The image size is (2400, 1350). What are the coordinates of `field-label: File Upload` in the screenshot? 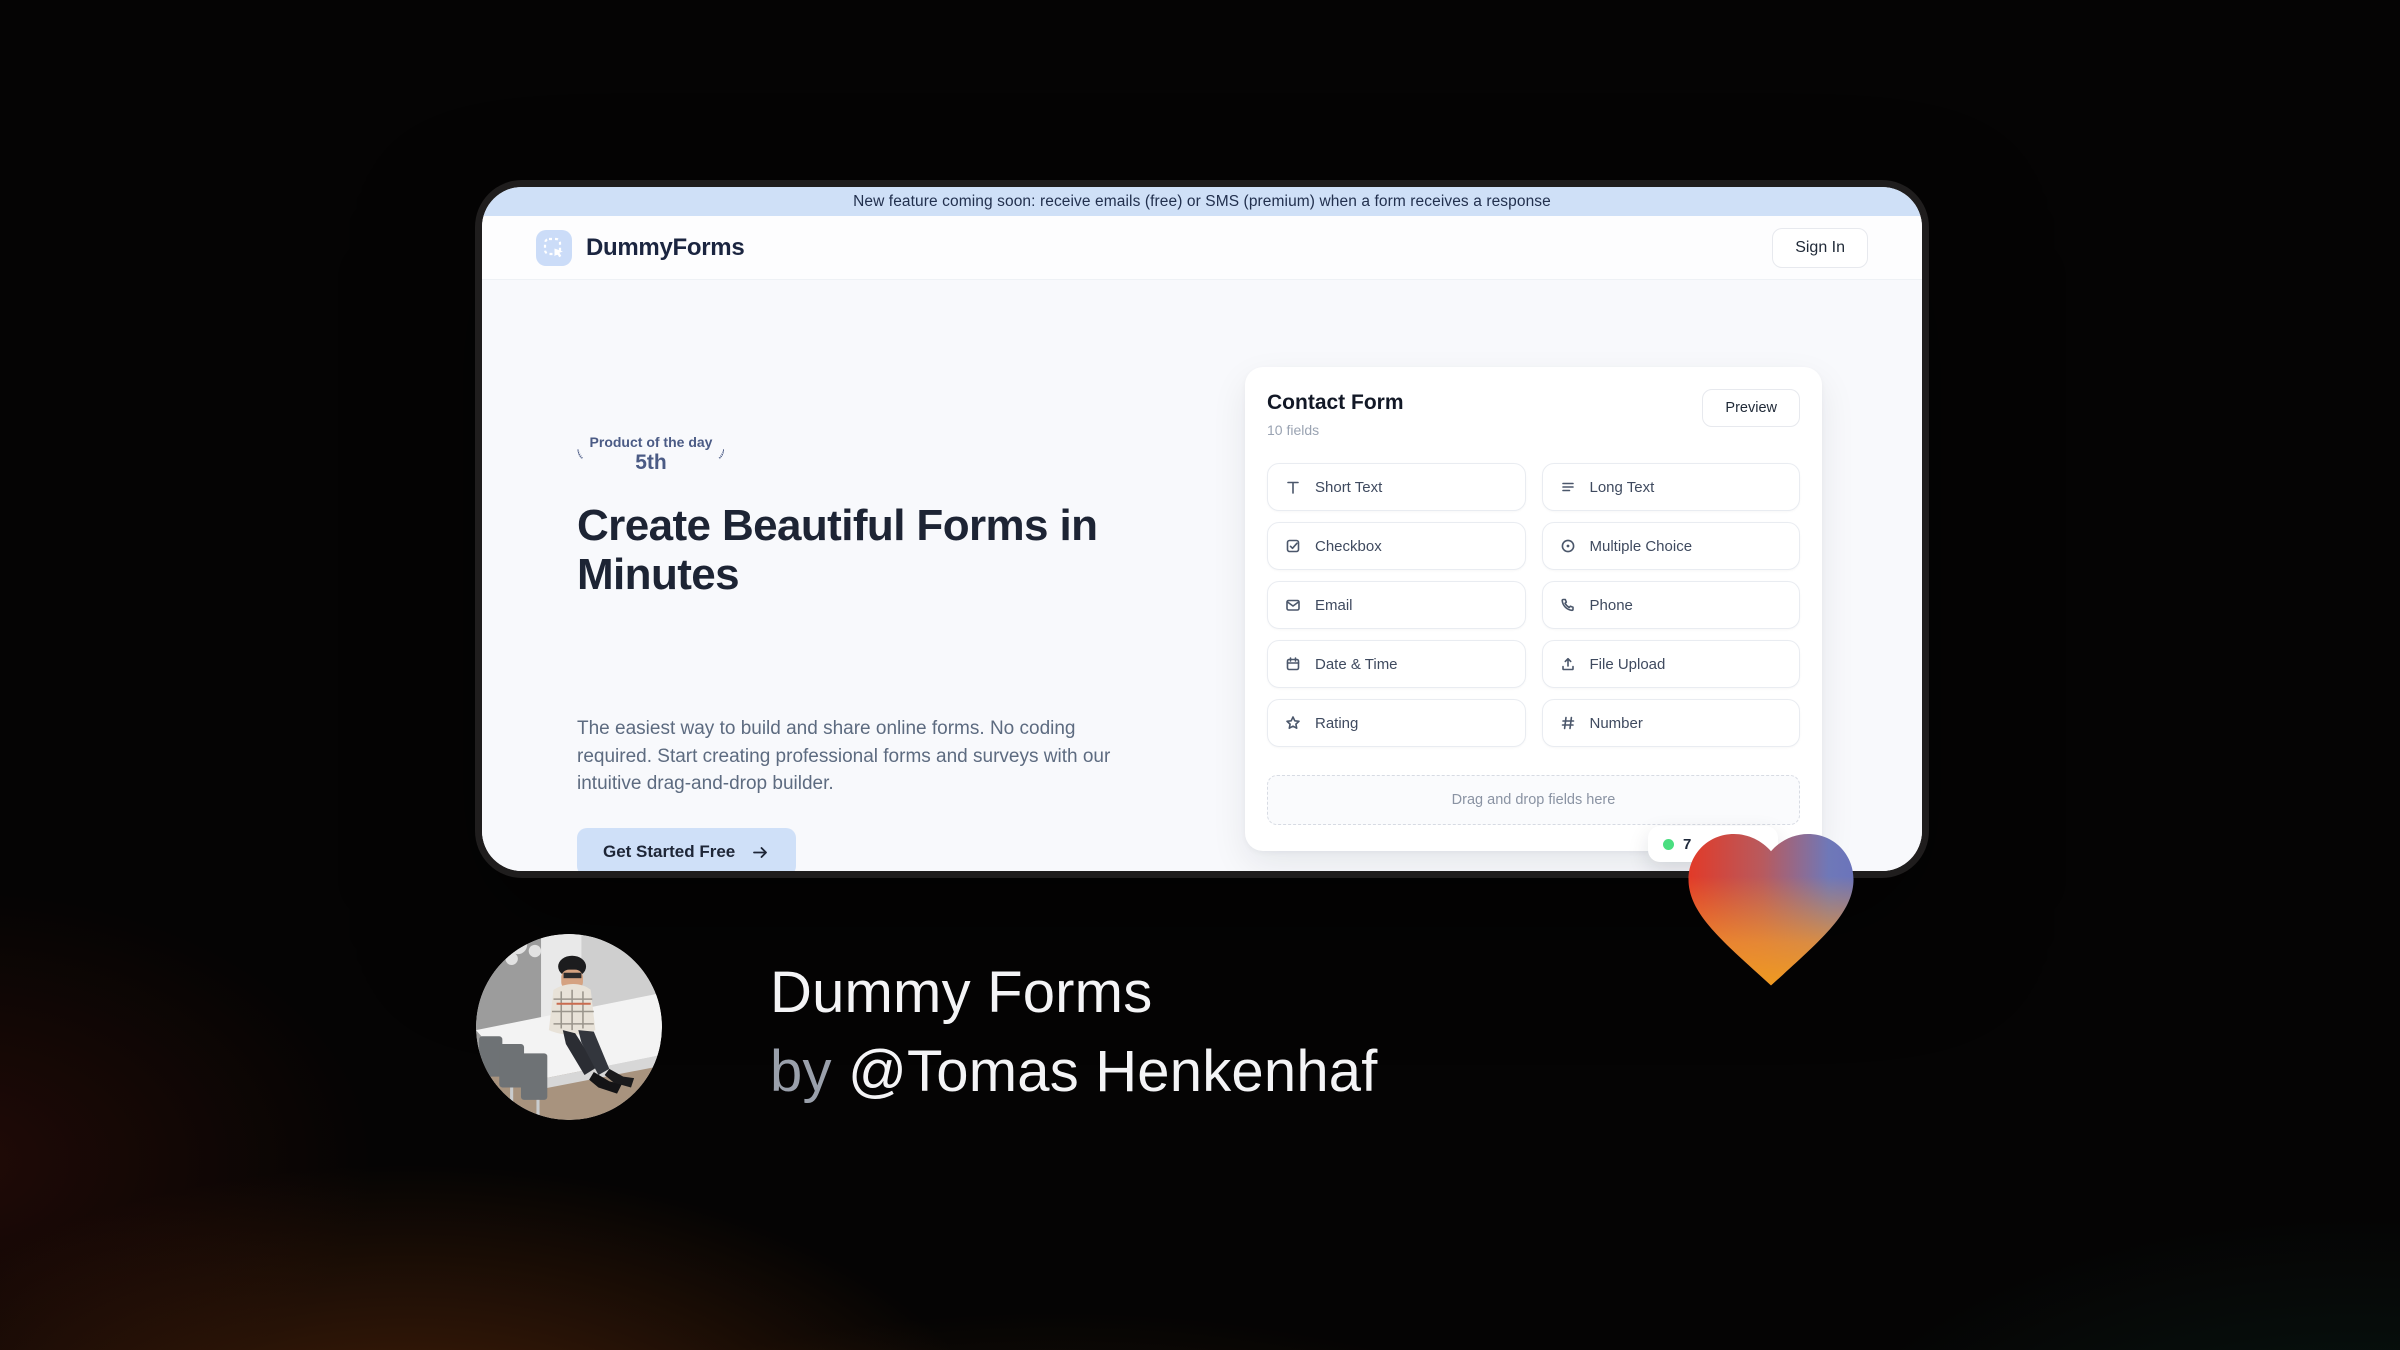 It's located at (1627, 664).